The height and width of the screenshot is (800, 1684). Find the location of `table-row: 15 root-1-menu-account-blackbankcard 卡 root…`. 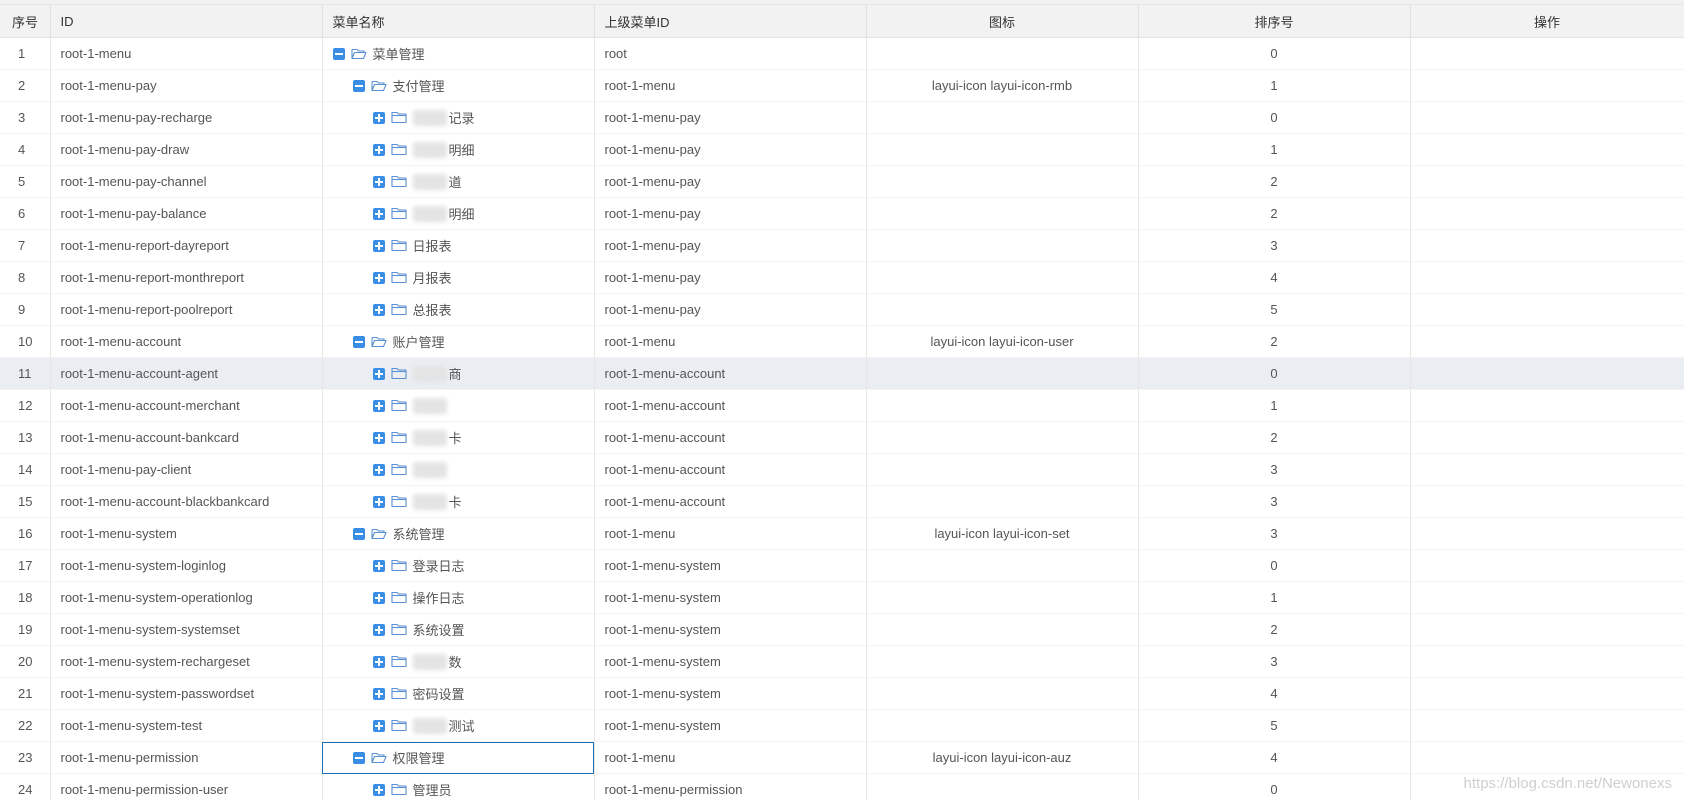

table-row: 15 root-1-menu-account-blackbankcard 卡 root… is located at coordinates (842, 501).